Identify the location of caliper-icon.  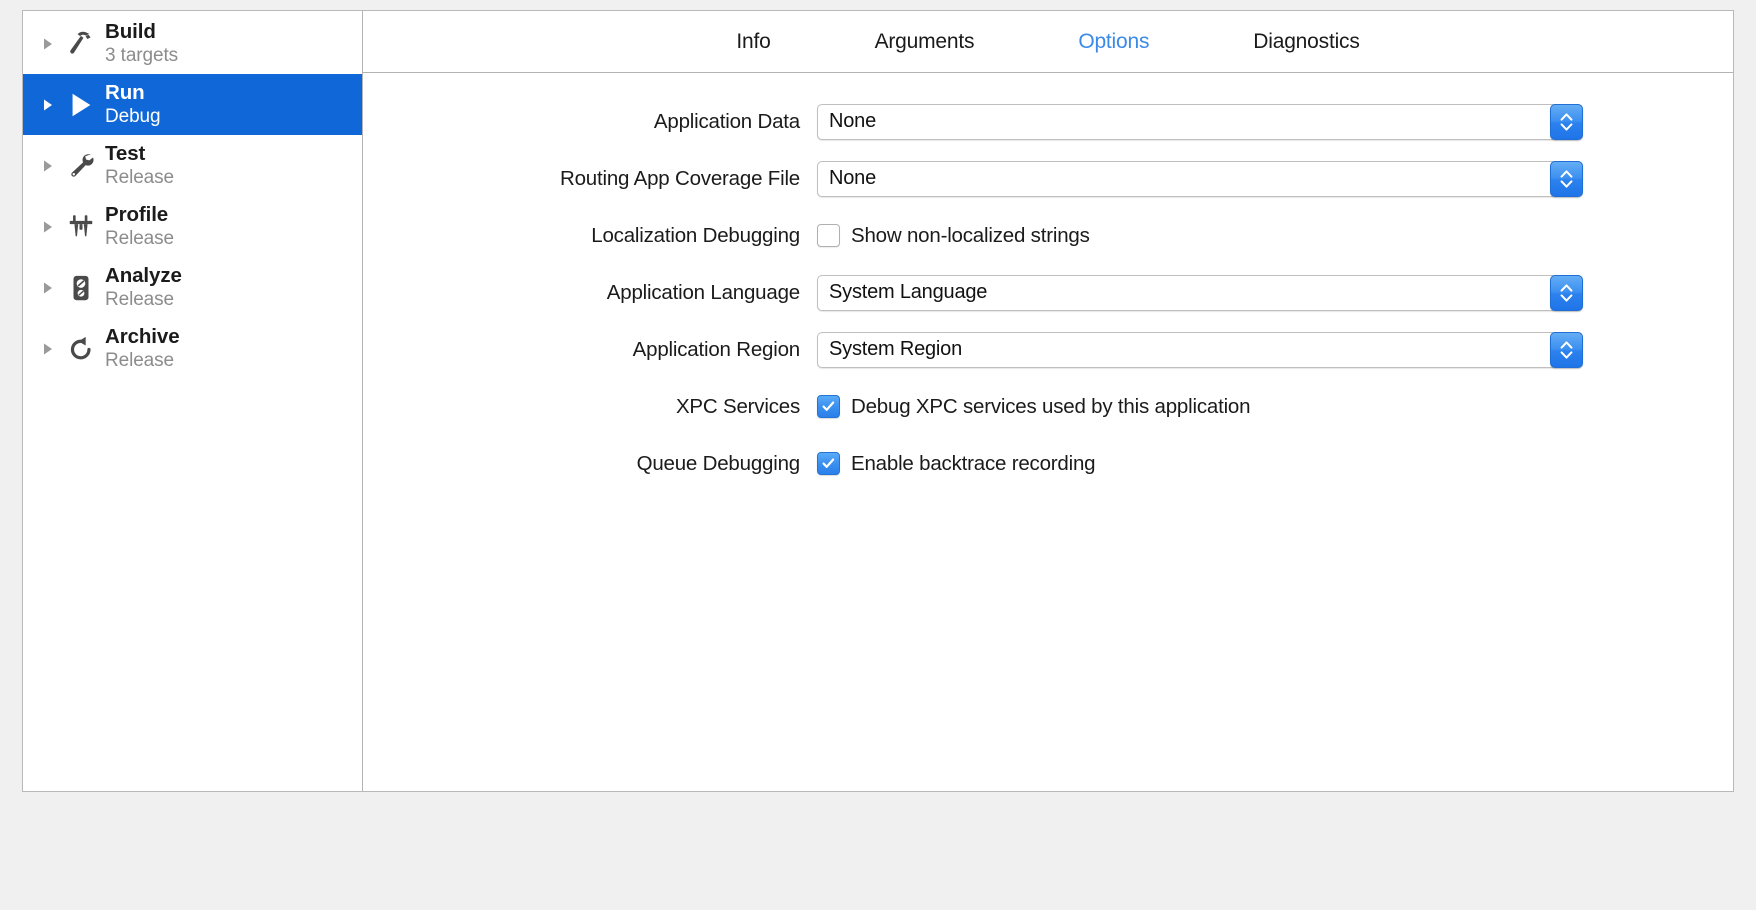
(81, 227).